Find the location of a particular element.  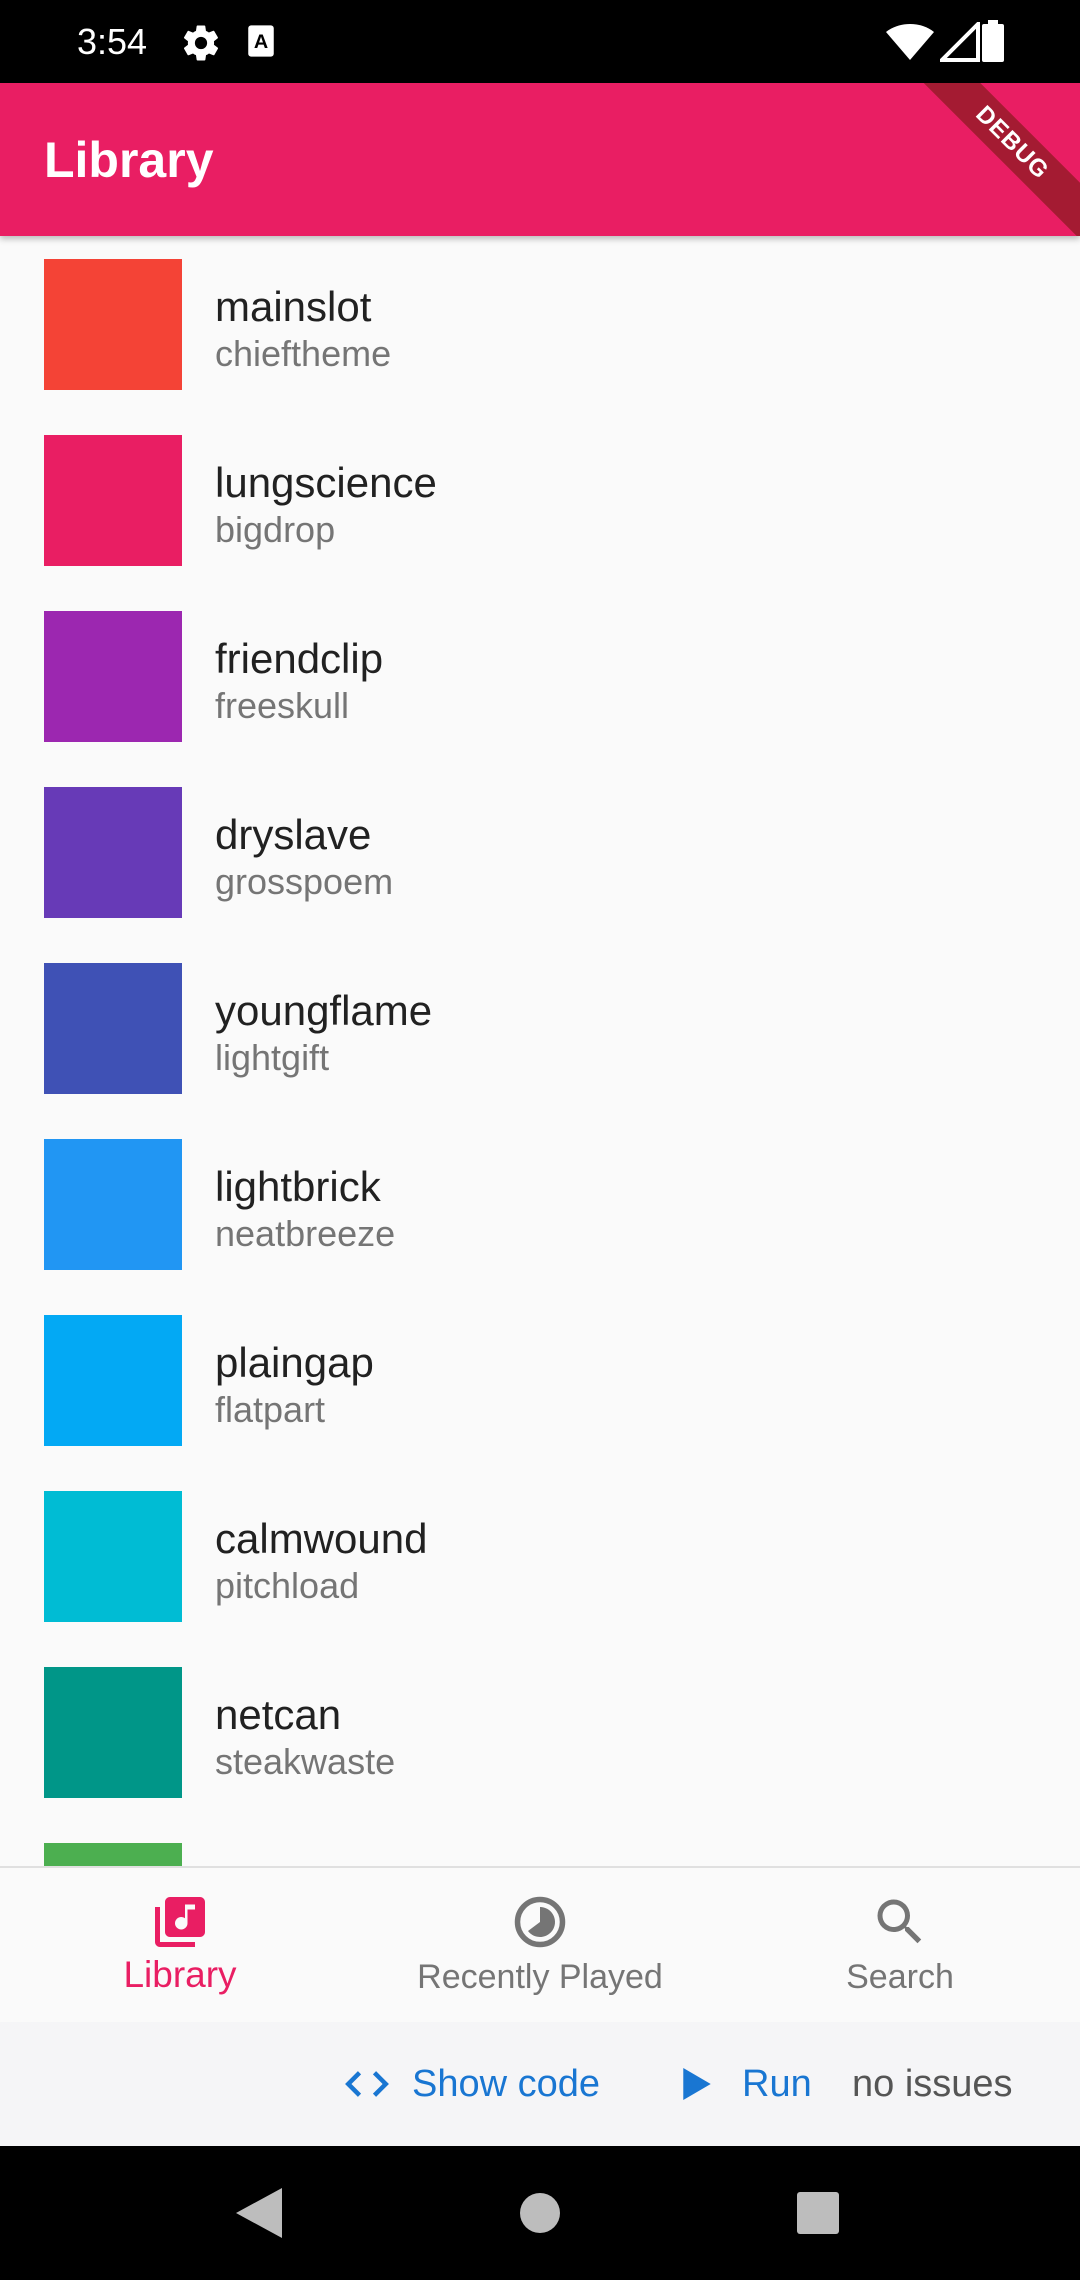

list-item: plaingap flatpart is located at coordinates (540, 1380).